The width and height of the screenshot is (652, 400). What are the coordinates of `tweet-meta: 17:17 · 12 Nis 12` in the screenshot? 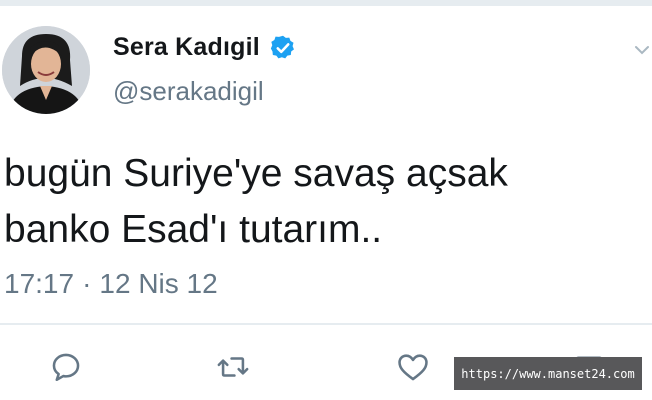 It's located at (111, 284).